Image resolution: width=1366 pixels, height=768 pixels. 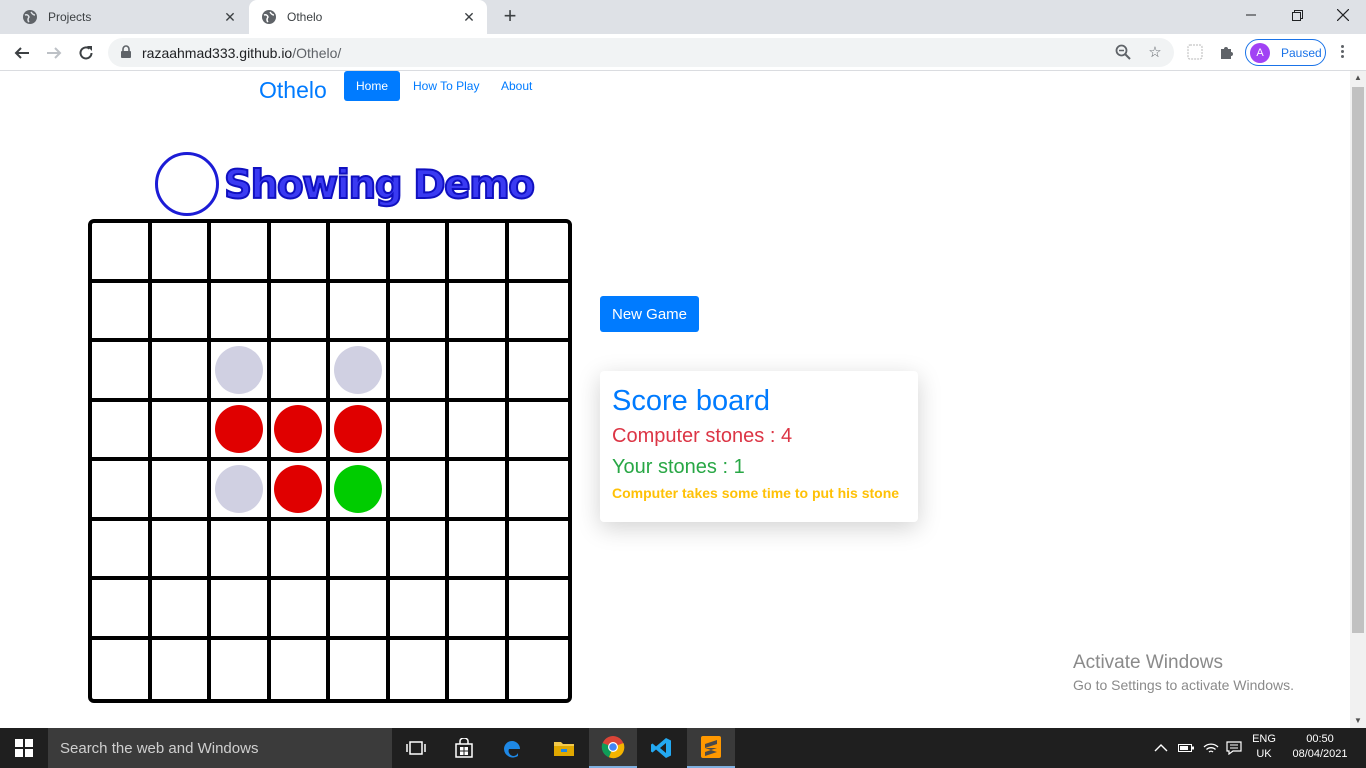 I want to click on scrollbar-thumb, so click(x=1358, y=360).